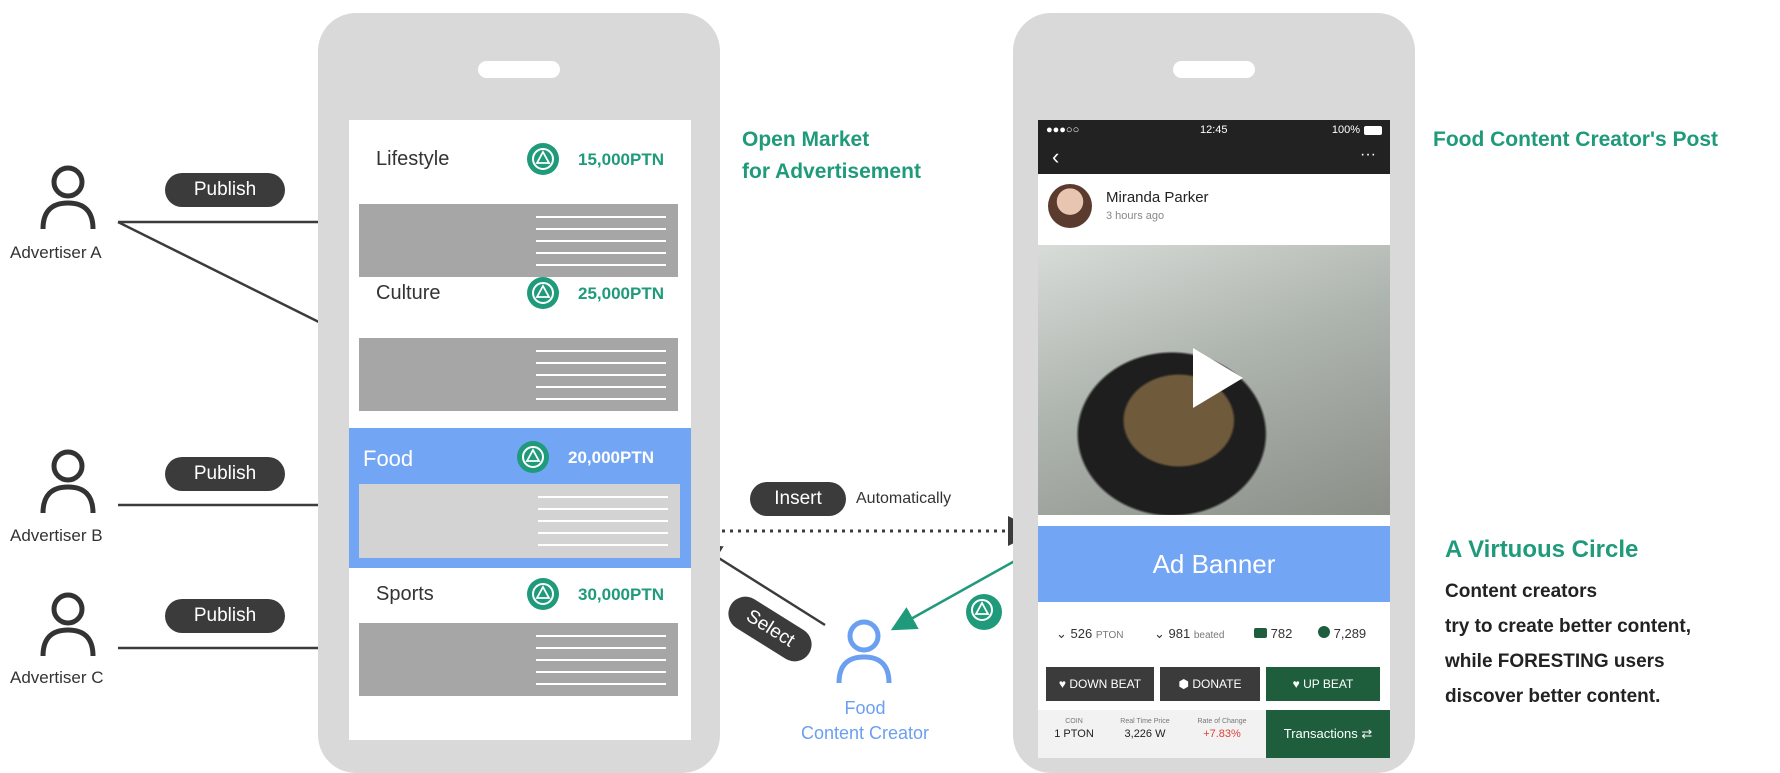 The width and height of the screenshot is (1780, 773). I want to click on category-culture-title: Culture, so click(408, 293).